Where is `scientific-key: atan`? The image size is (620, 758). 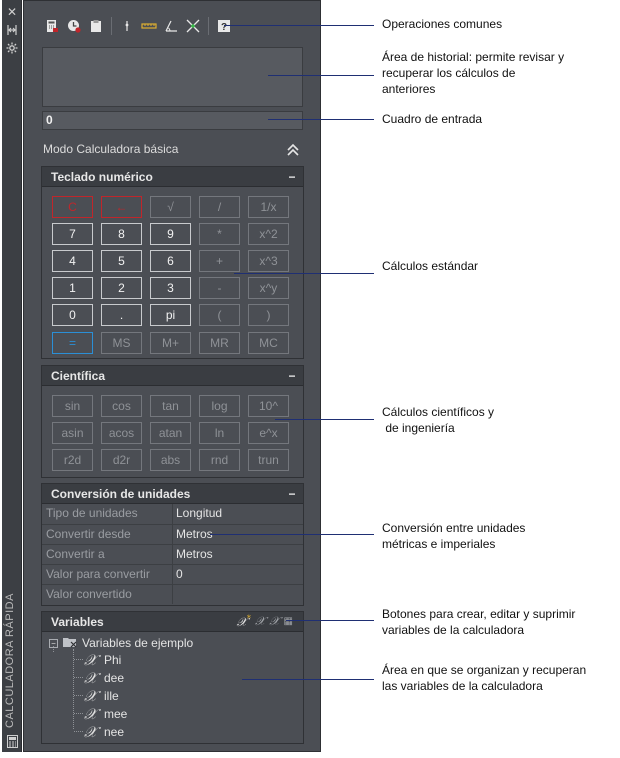
scientific-key: atan is located at coordinates (170, 433).